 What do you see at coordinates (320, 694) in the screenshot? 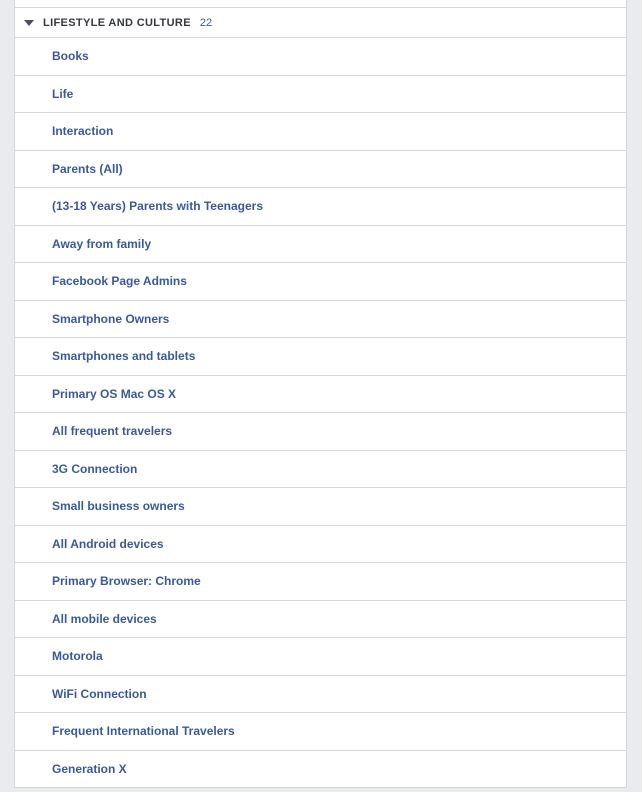
I see `interest-row: WiFi Connection` at bounding box center [320, 694].